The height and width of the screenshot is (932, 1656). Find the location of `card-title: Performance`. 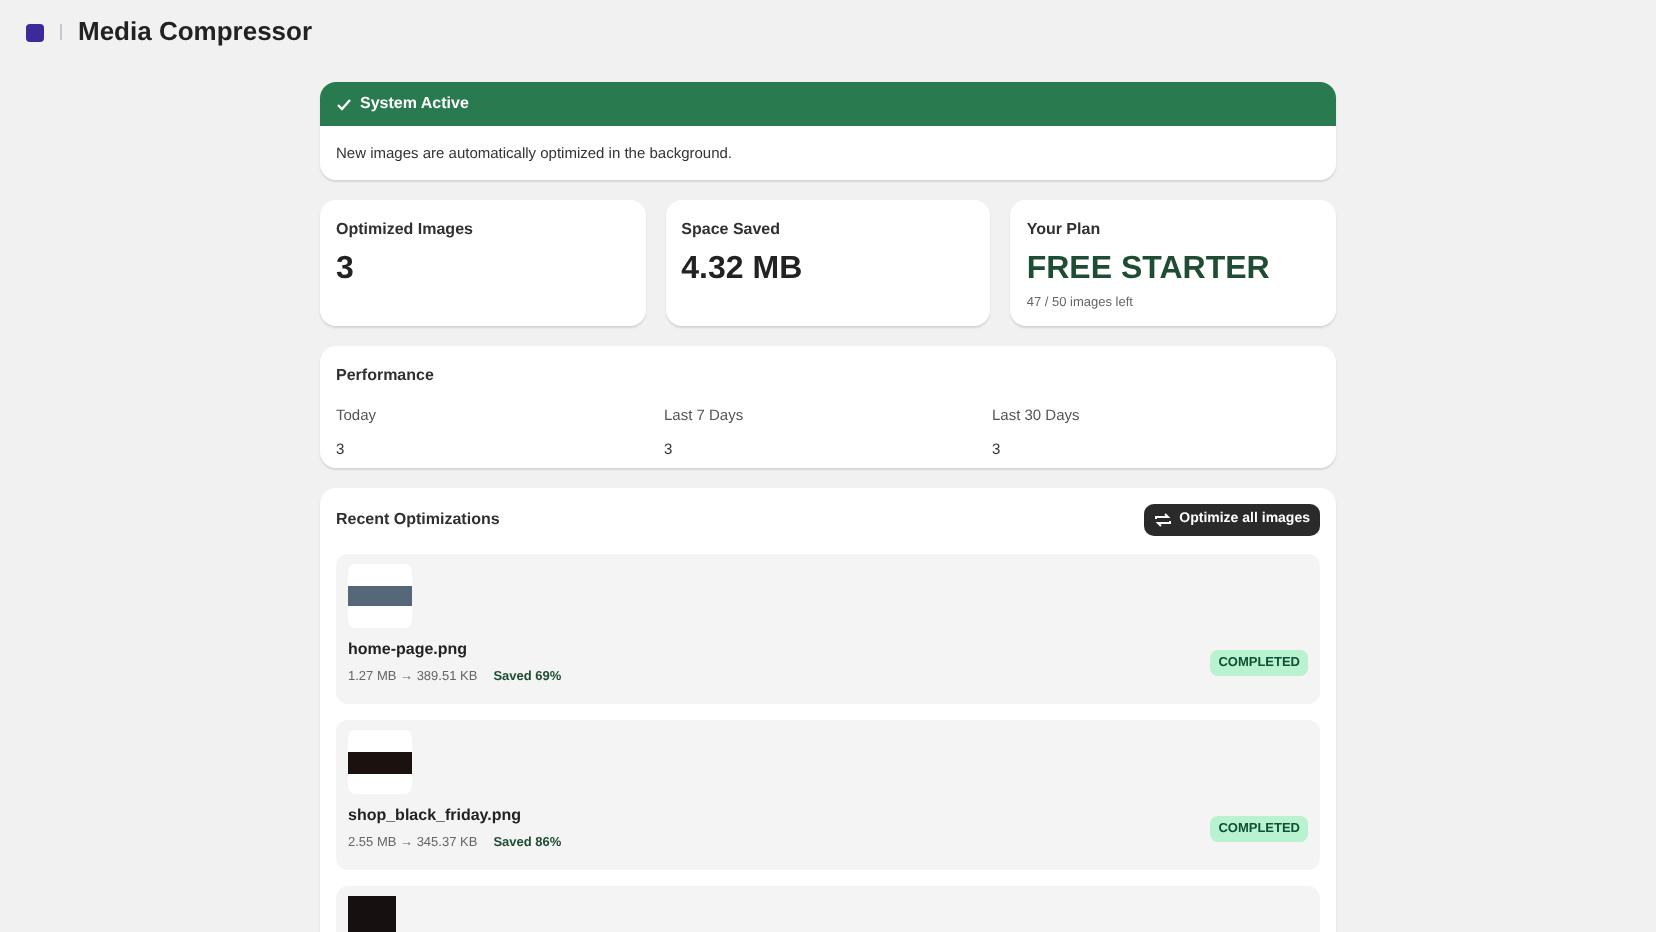

card-title: Performance is located at coordinates (386, 376).